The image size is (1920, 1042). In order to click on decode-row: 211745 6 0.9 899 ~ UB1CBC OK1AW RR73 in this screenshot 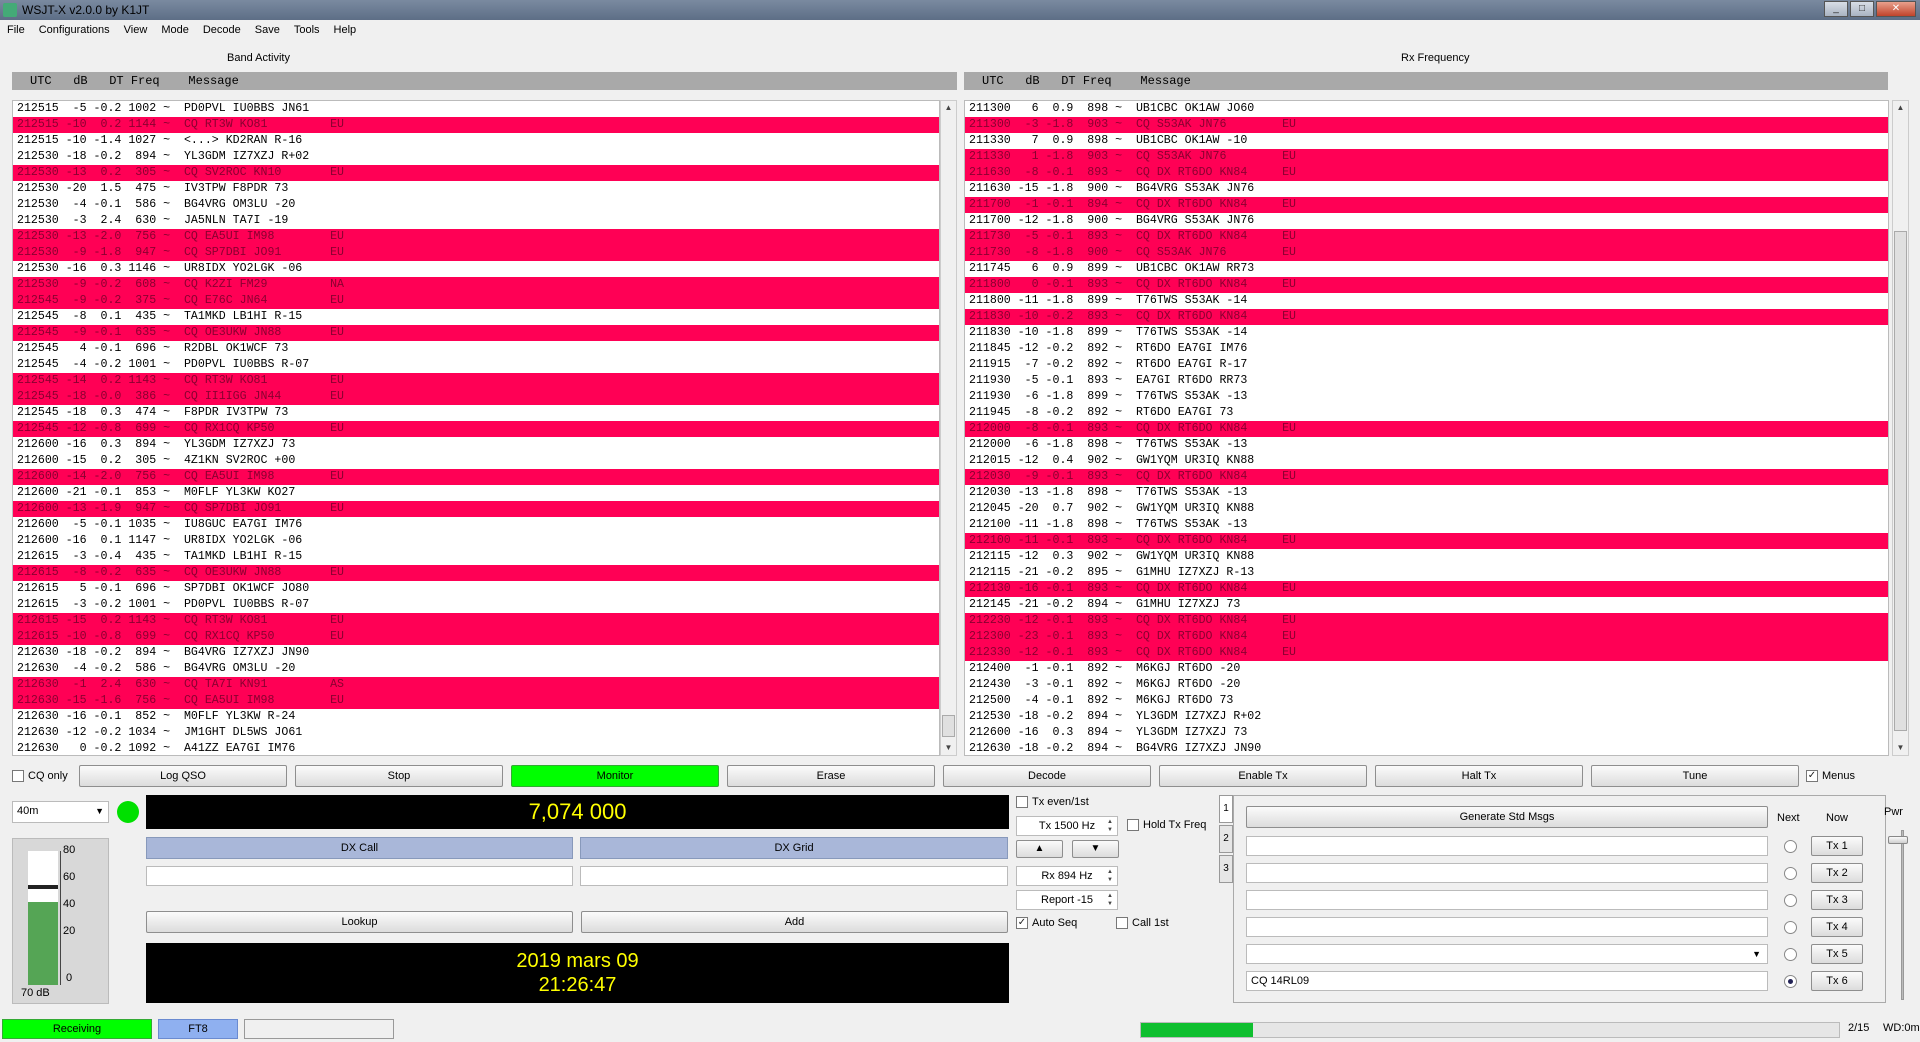, I will do `click(1426, 269)`.